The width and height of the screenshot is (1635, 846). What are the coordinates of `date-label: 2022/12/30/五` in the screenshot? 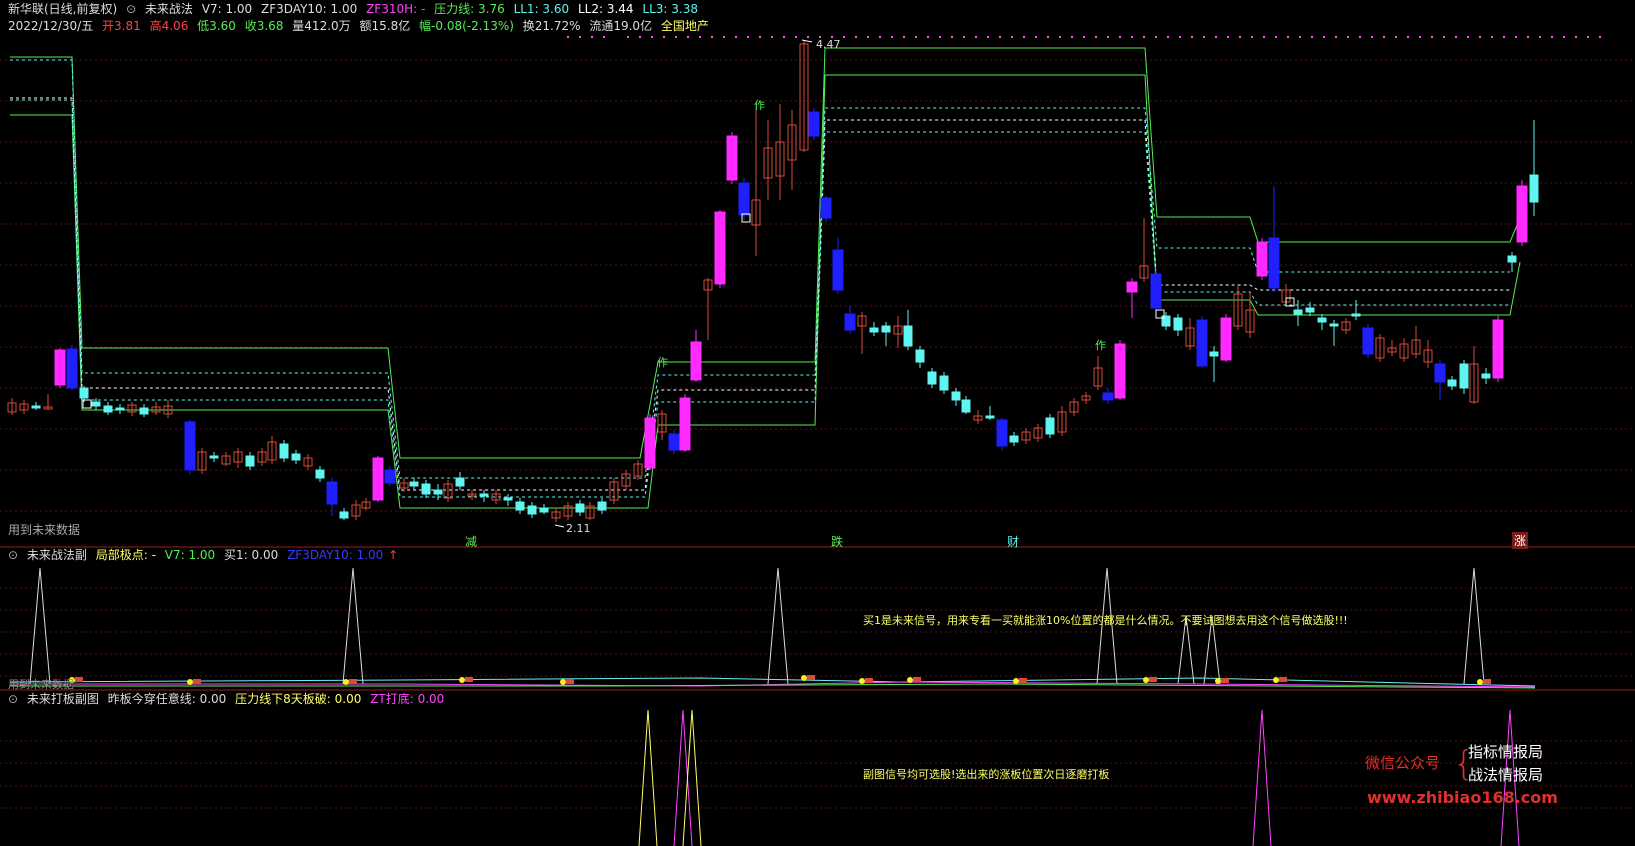 It's located at (51, 26).